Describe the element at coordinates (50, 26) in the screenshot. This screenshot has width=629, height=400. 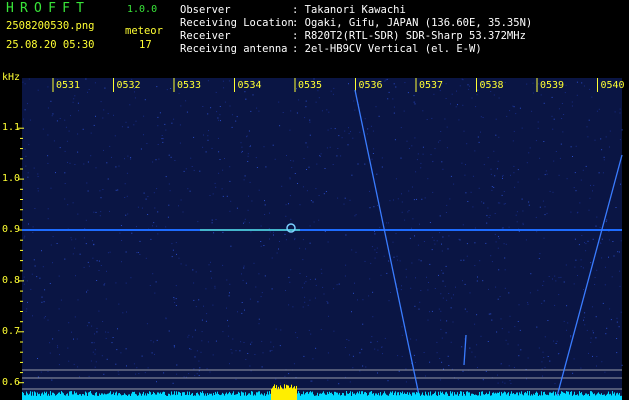
I see `filename: 2508200530.png` at that location.